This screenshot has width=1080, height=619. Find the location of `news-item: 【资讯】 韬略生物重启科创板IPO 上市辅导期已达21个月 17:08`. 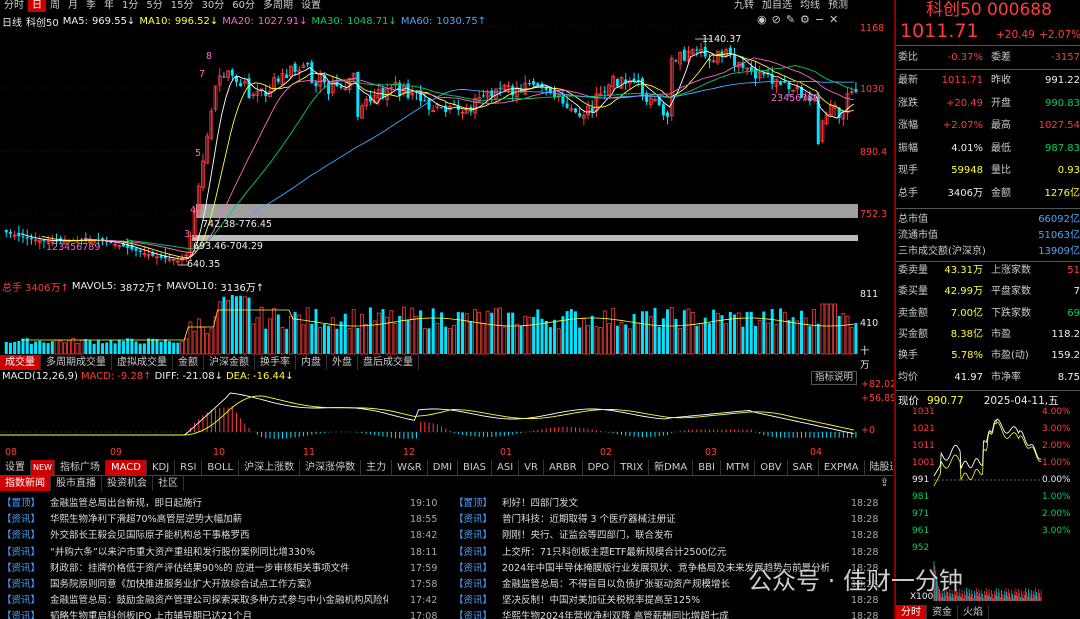

news-item: 【资讯】 韬略生物重启科创板IPO 上市辅导期已达21个月 17:08 is located at coordinates (226, 614).